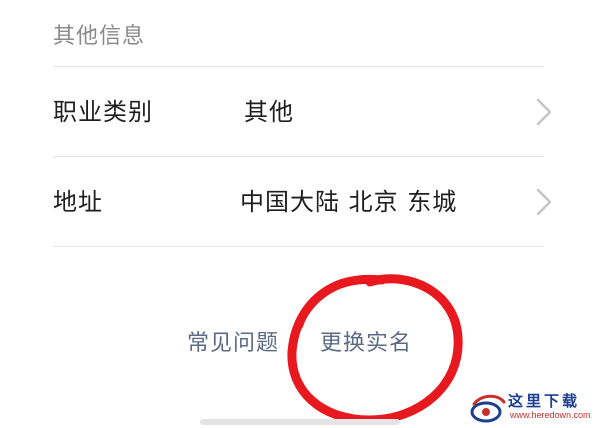  Describe the element at coordinates (99, 36) in the screenshot. I see `section-title: 其他信息` at that location.